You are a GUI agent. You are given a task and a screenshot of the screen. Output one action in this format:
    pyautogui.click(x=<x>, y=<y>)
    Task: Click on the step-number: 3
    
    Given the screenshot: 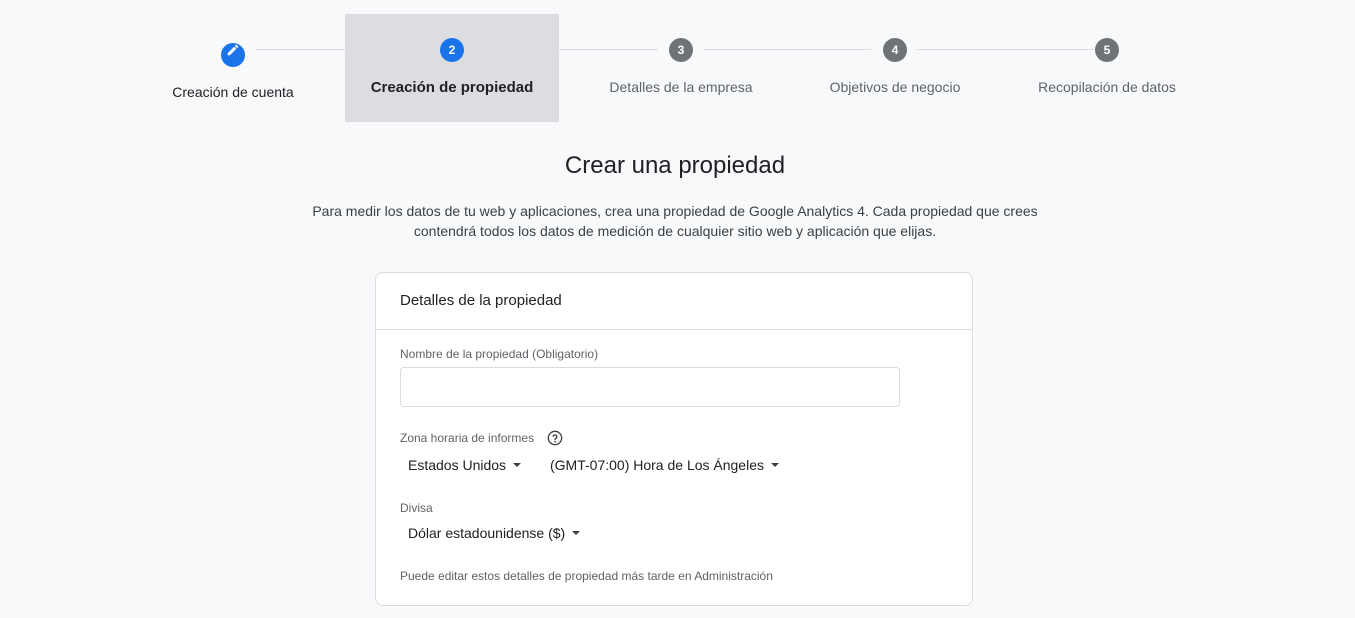 What is the action you would take?
    pyautogui.click(x=681, y=50)
    